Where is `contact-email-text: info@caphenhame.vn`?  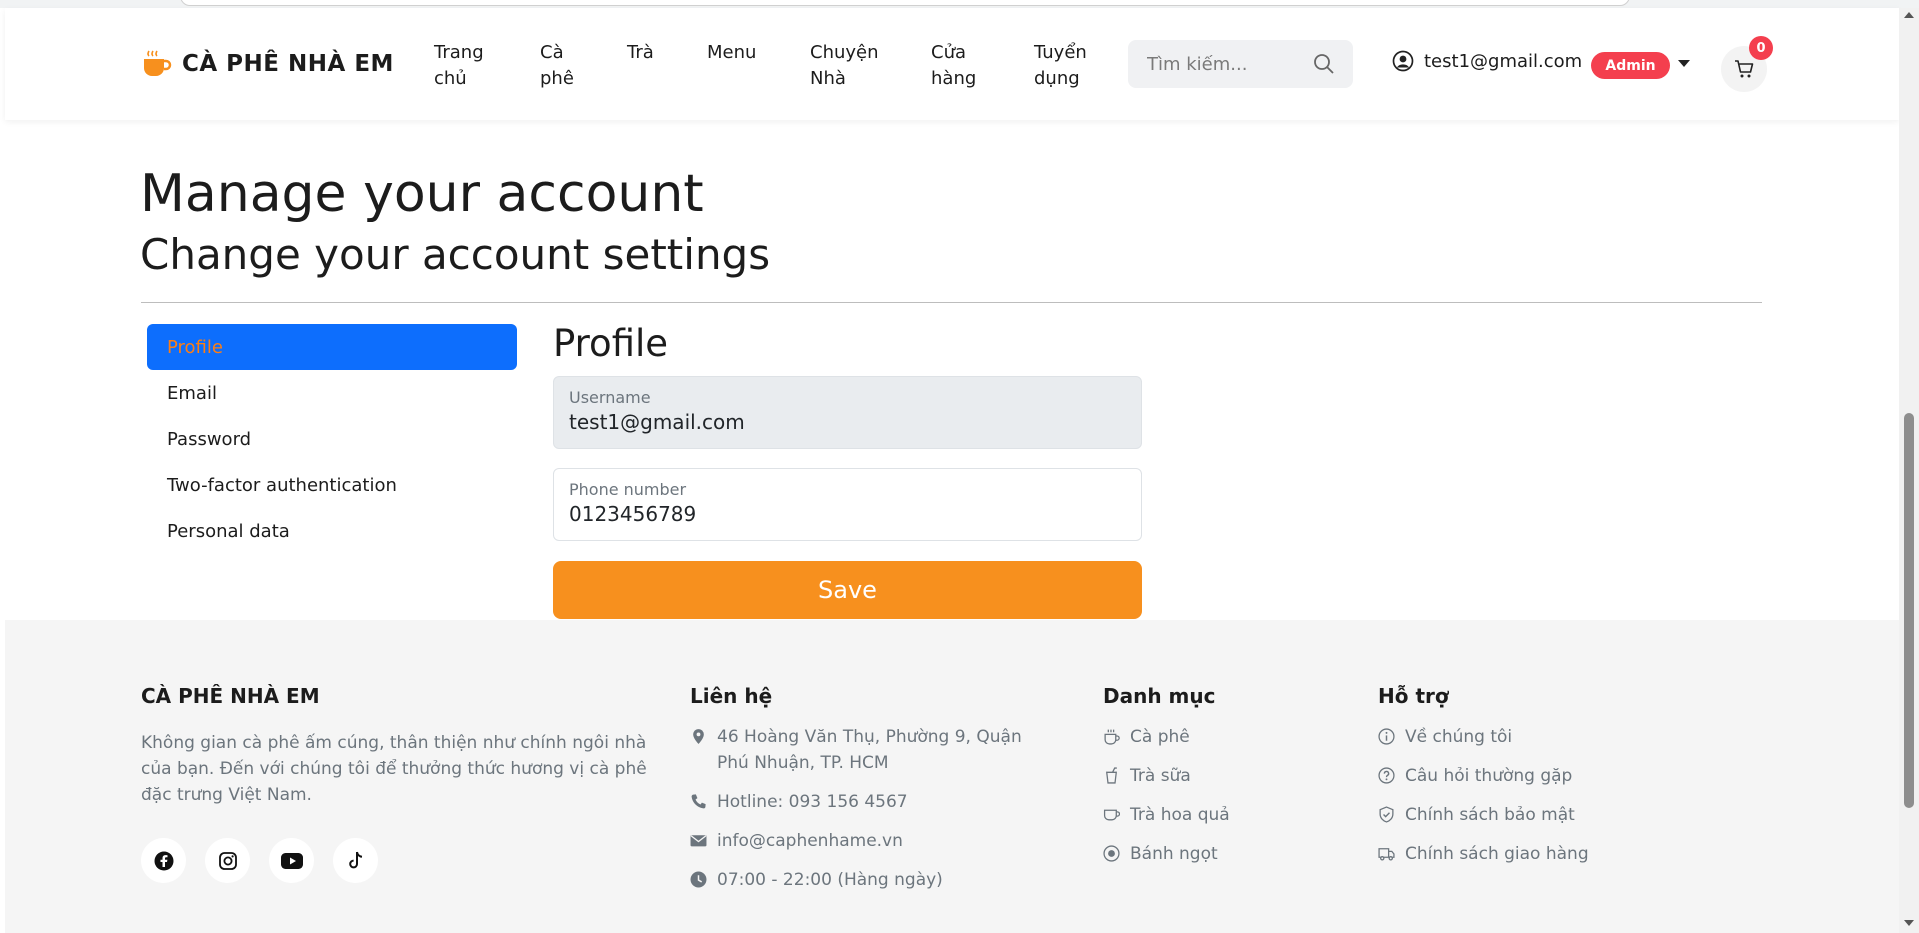
contact-email-text: info@caphenhame.vn is located at coordinates (810, 841).